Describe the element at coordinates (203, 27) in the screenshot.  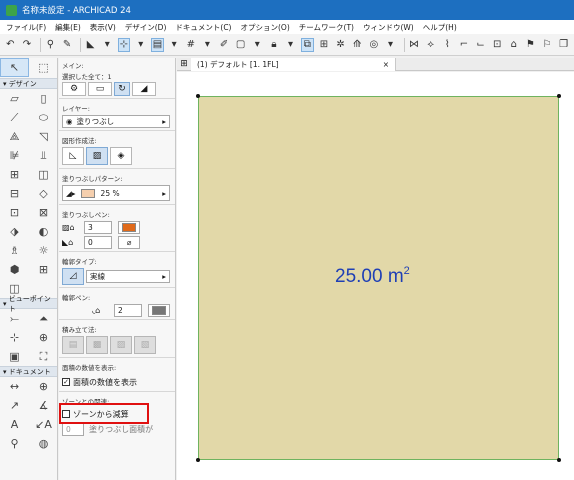
I see `menu-document: ドキュメント(C)` at that location.